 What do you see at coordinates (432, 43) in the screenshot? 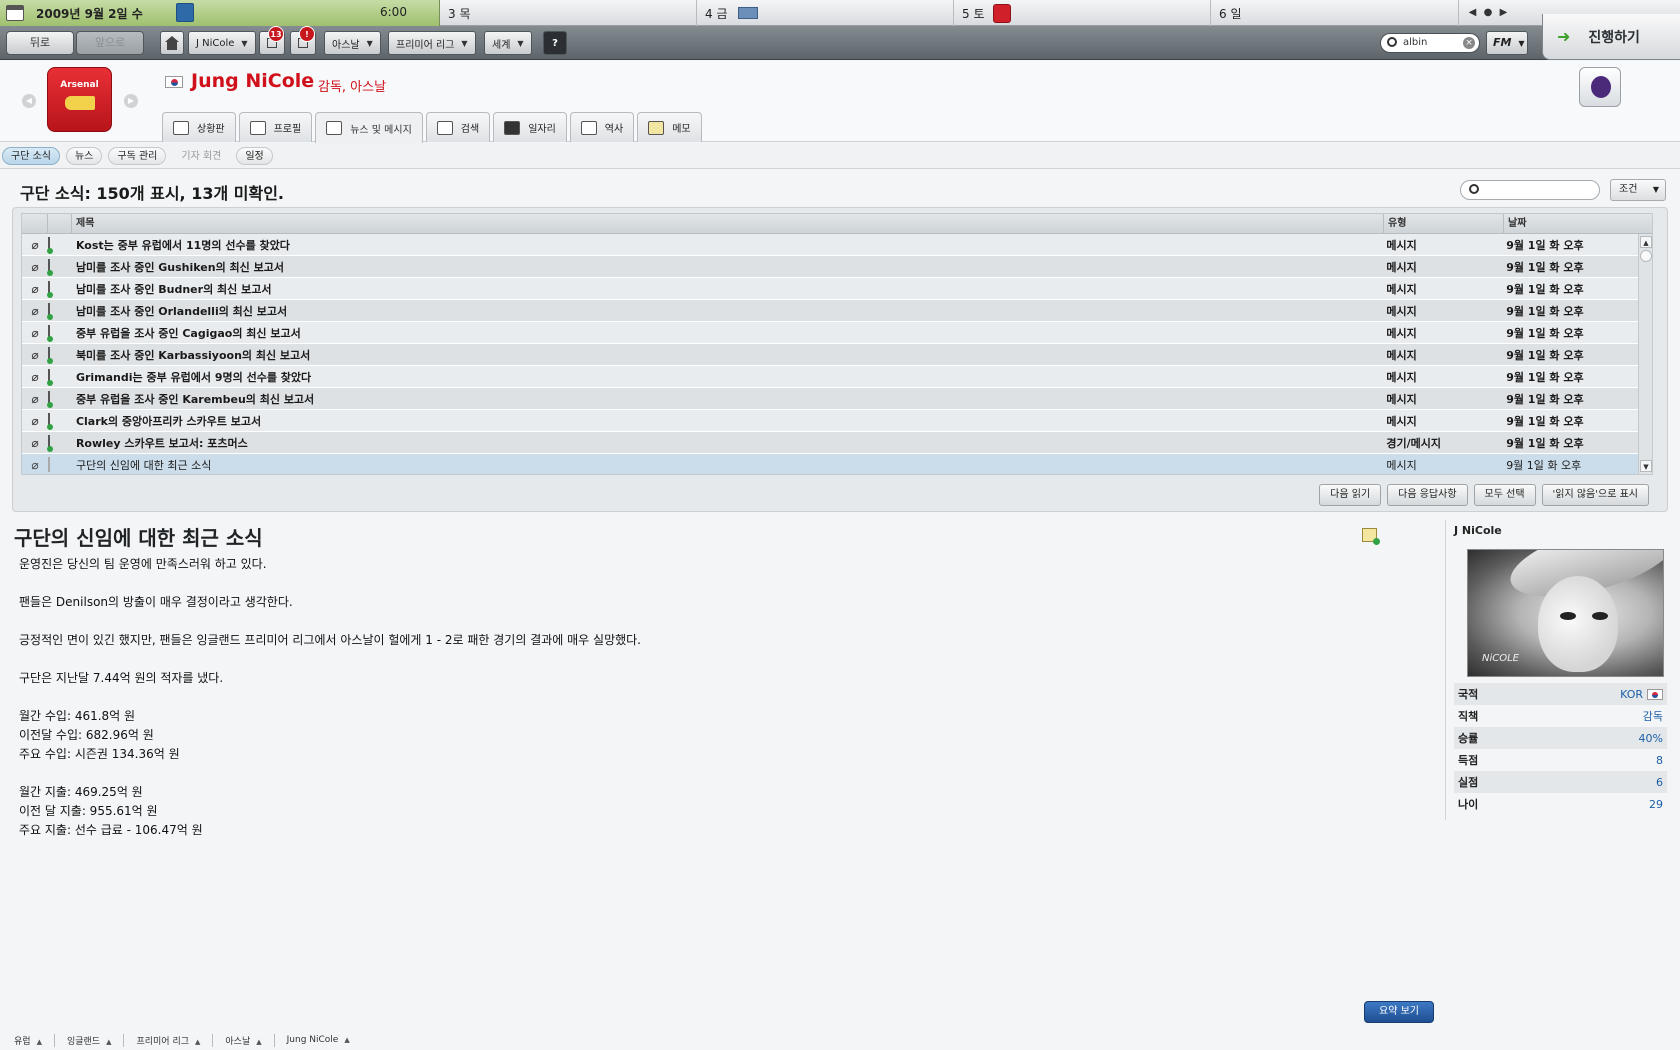
I see `league-menu: 프리미어 리그 ▼` at bounding box center [432, 43].